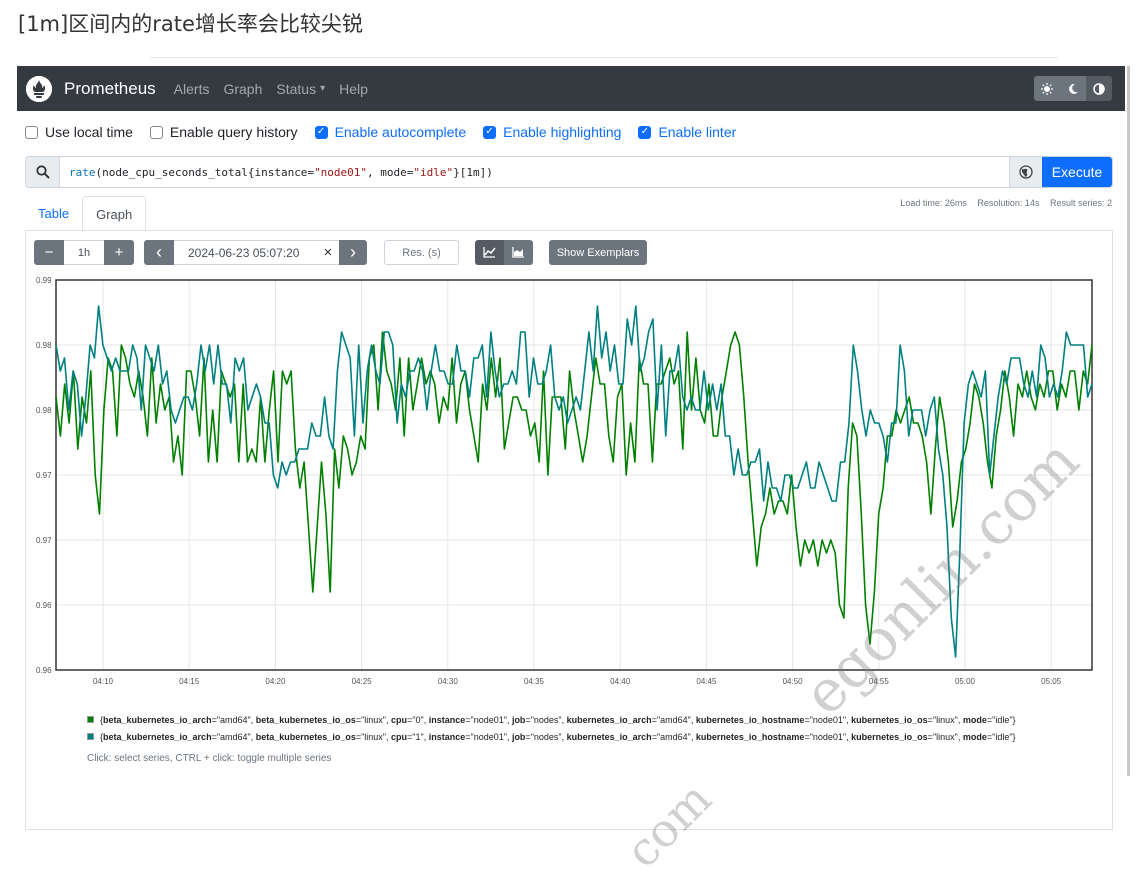  What do you see at coordinates (1051, 681) in the screenshot?
I see `x-tick-label: 05:05` at bounding box center [1051, 681].